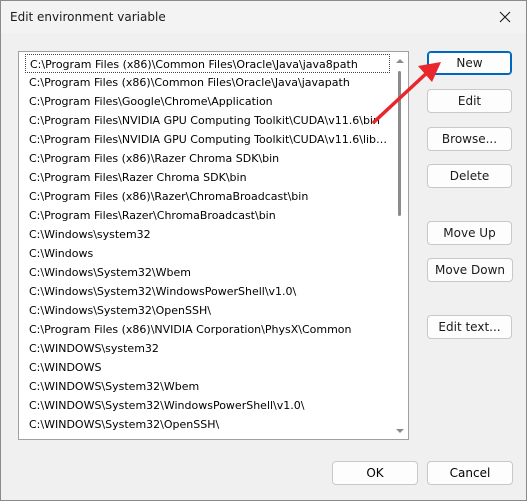  I want to click on new-button: New, so click(469, 63).